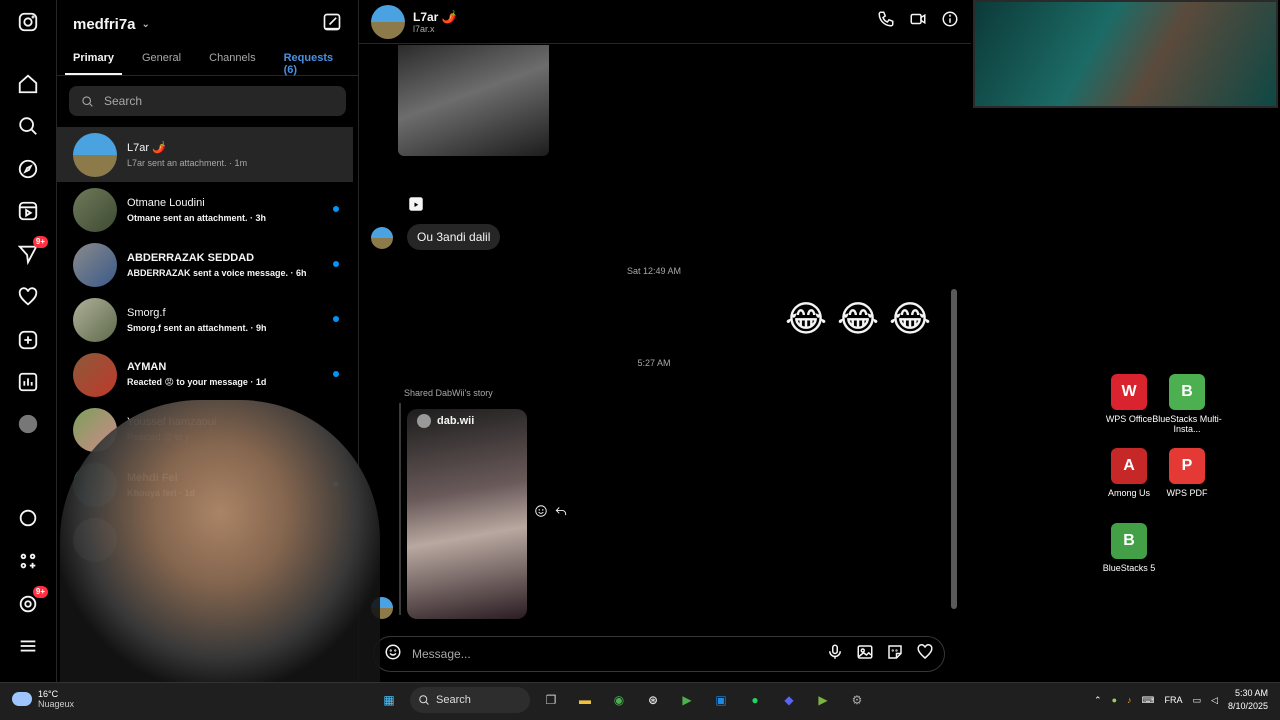  Describe the element at coordinates (424, 28) in the screenshot. I see `chat-handle: l7ar.x` at that location.